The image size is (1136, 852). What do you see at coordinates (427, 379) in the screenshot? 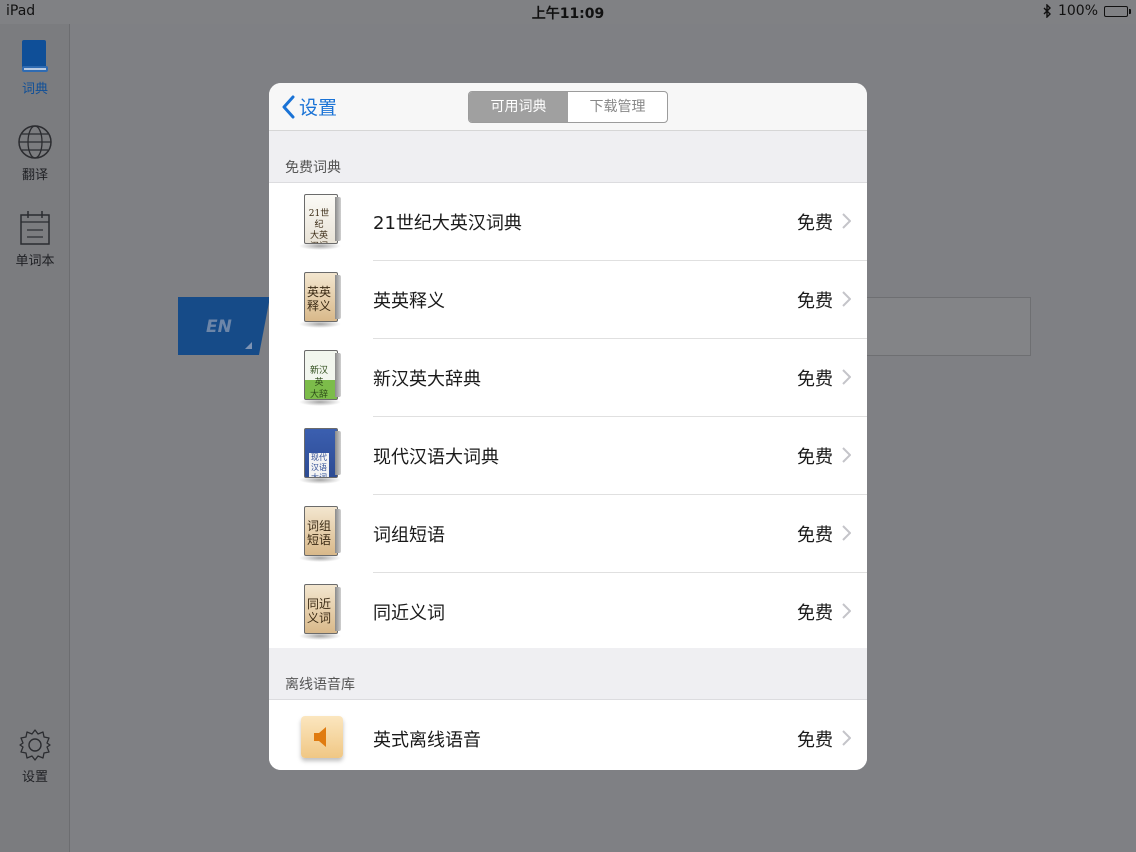
I see `dictionary-name: 新汉英大辞典` at bounding box center [427, 379].